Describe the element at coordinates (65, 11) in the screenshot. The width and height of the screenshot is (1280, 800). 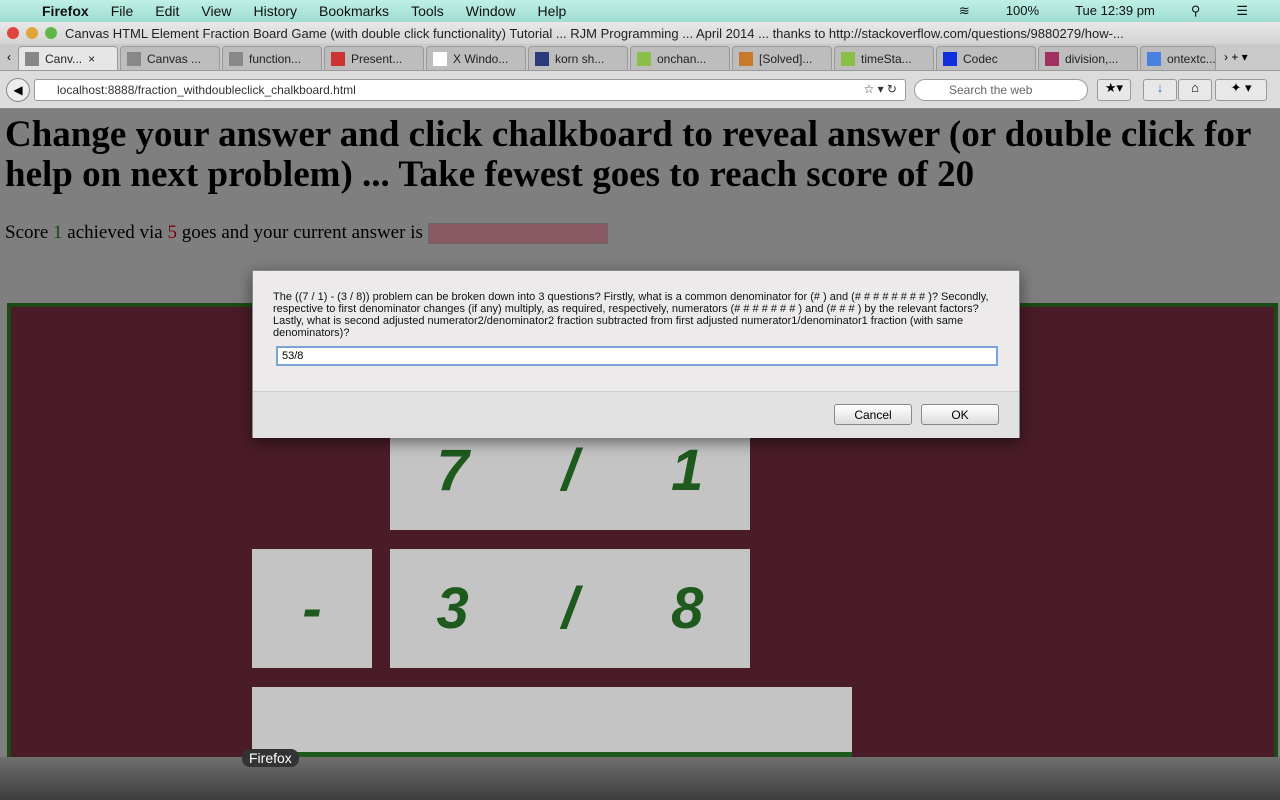
I see `menu-app: Firefox` at that location.